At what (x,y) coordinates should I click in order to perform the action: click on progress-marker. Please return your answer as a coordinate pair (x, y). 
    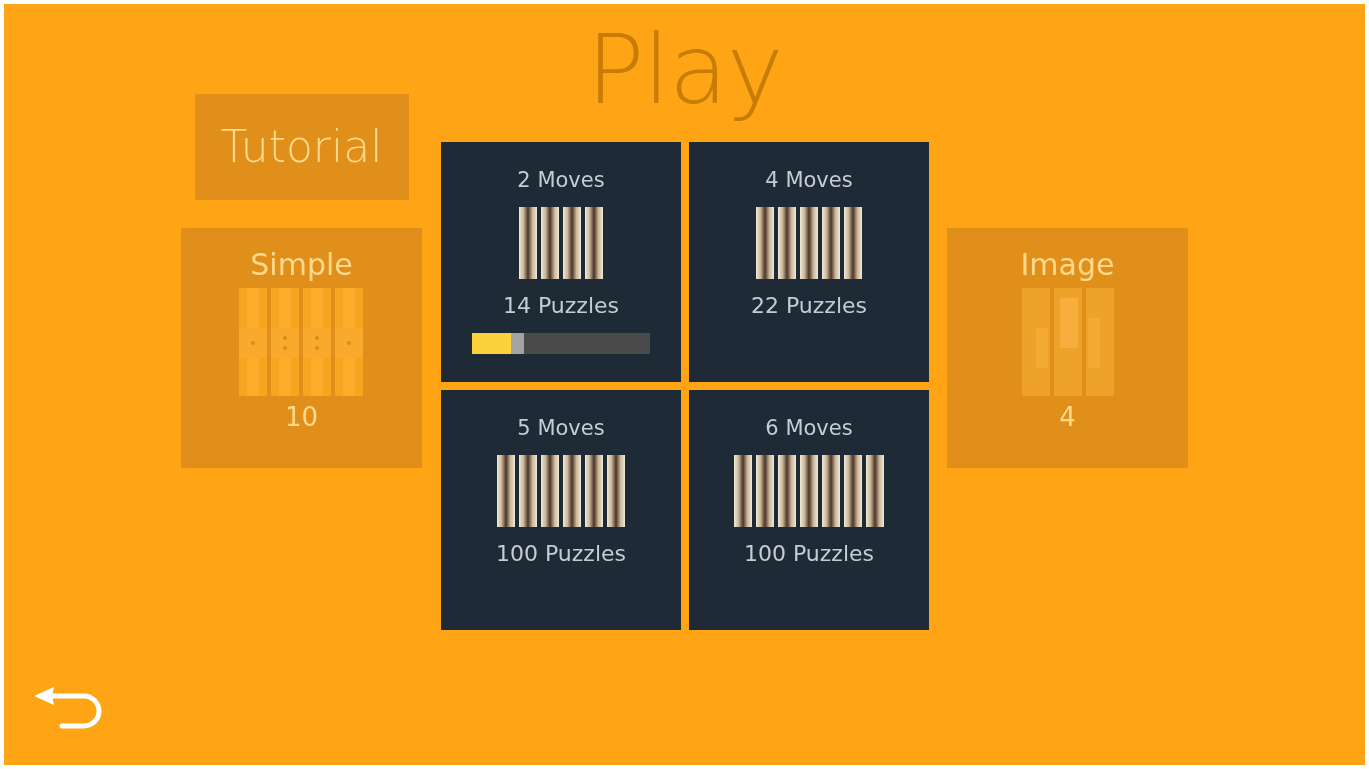
    Looking at the image, I should click on (518, 343).